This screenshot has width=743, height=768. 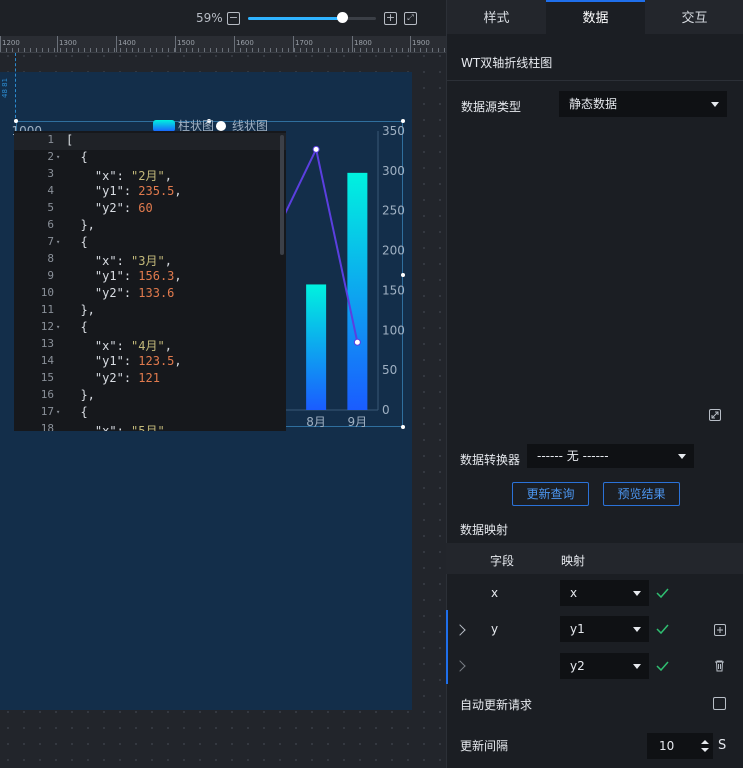 I want to click on code-line: "y2": 133.6, so click(x=134, y=293).